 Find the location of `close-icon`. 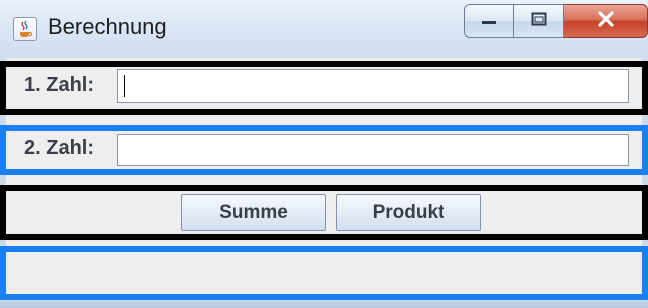

close-icon is located at coordinates (606, 21).